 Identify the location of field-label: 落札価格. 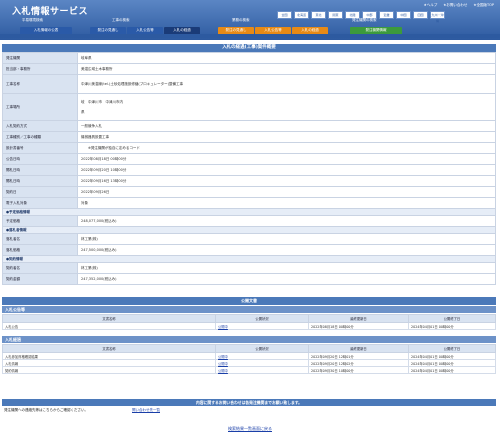
(40, 250).